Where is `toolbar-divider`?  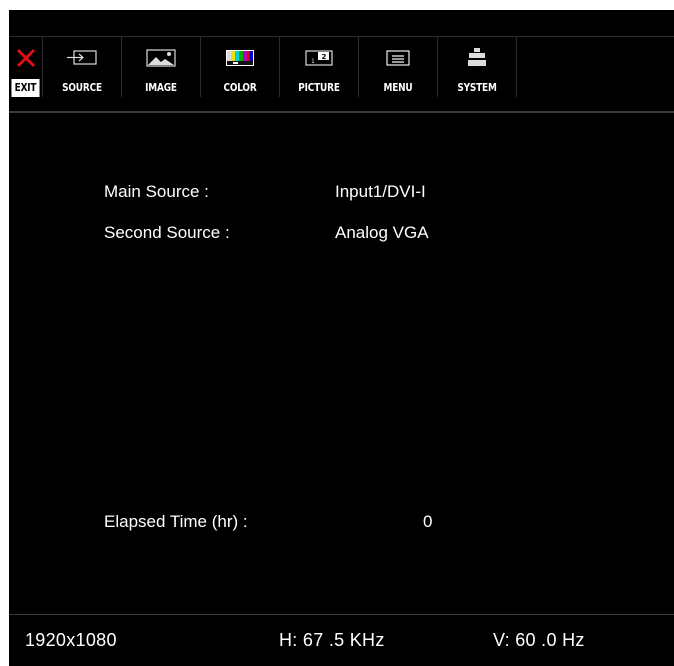 toolbar-divider is located at coordinates (341, 112).